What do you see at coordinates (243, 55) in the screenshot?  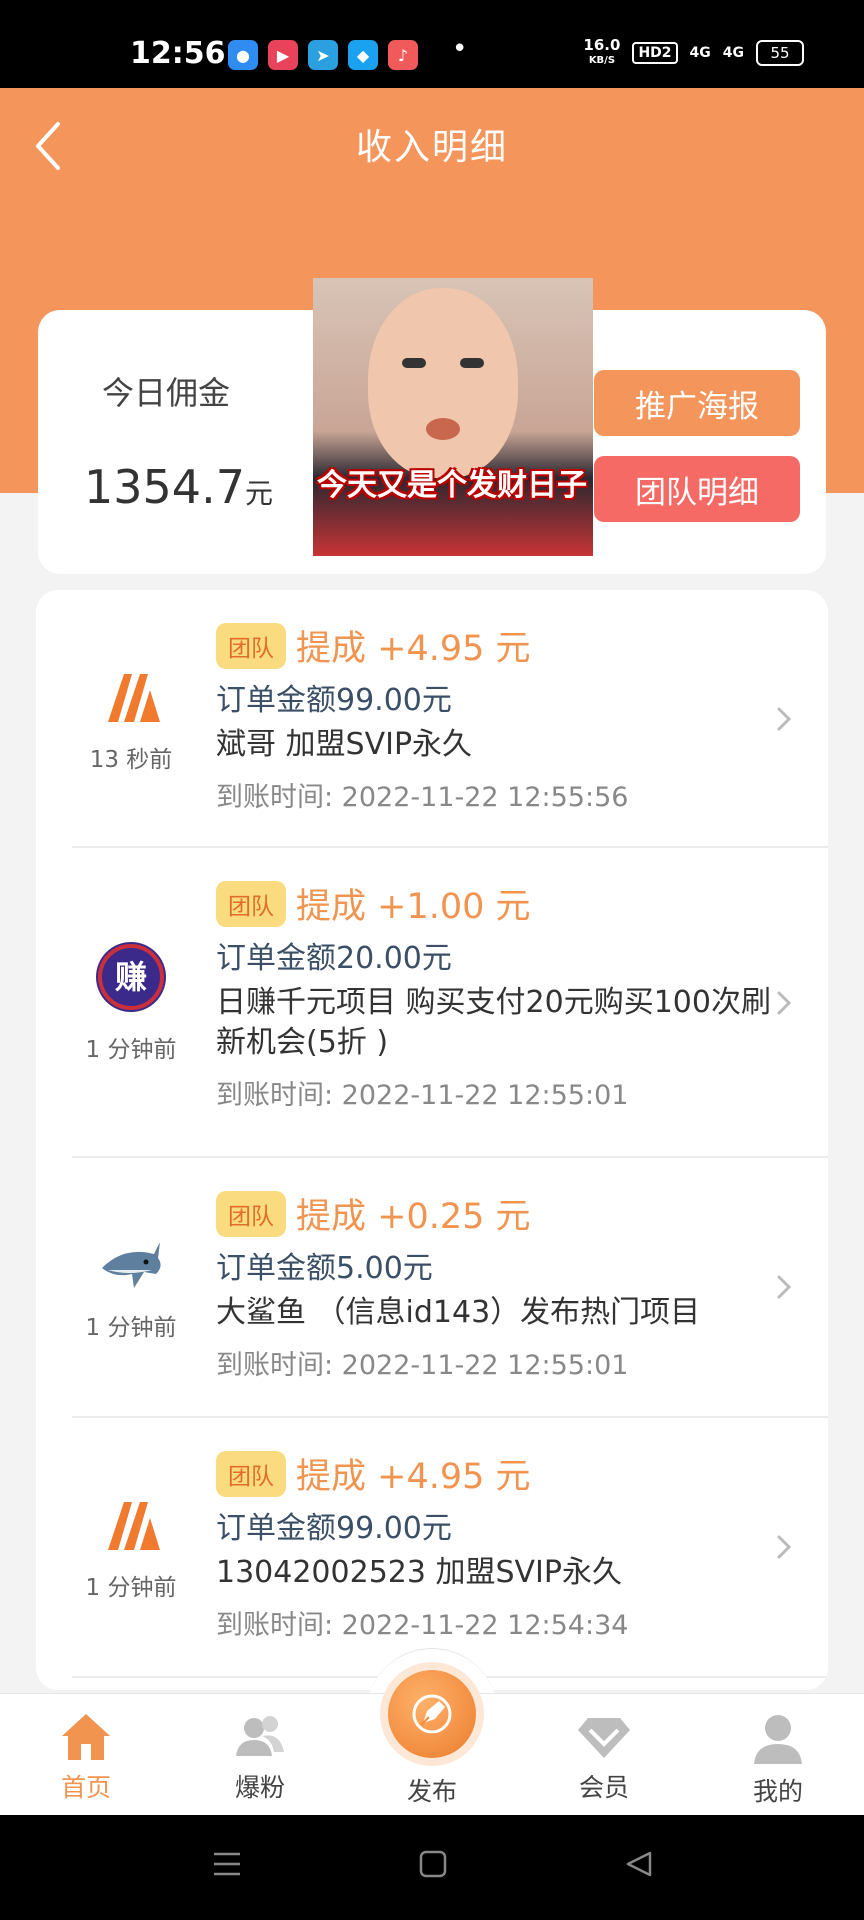 I see `app-notification-icon: ●` at bounding box center [243, 55].